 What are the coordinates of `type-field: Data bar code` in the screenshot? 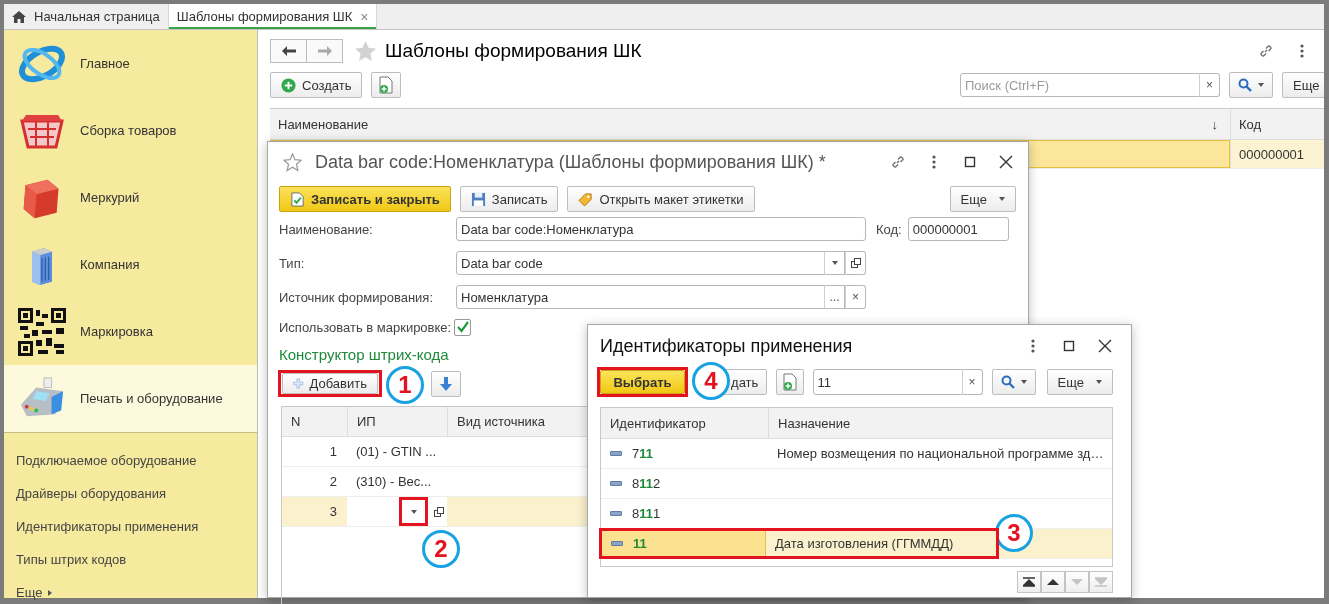 It's located at (640, 263).